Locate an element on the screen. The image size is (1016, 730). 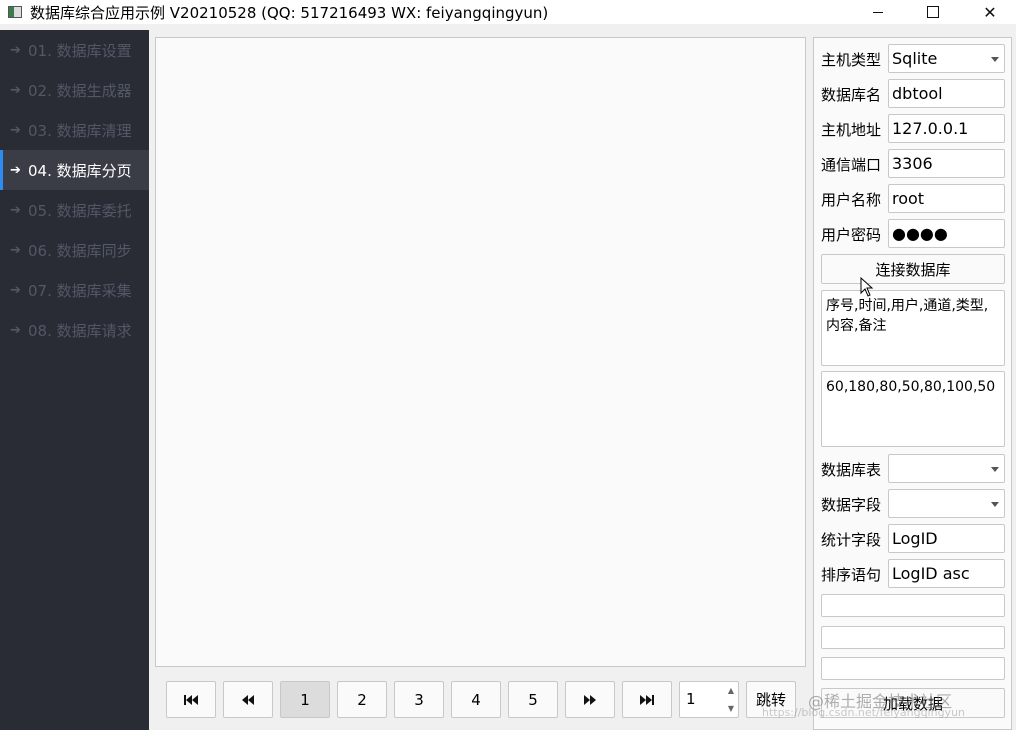
host-address-input: 127.0.0.1 is located at coordinates (946, 128).